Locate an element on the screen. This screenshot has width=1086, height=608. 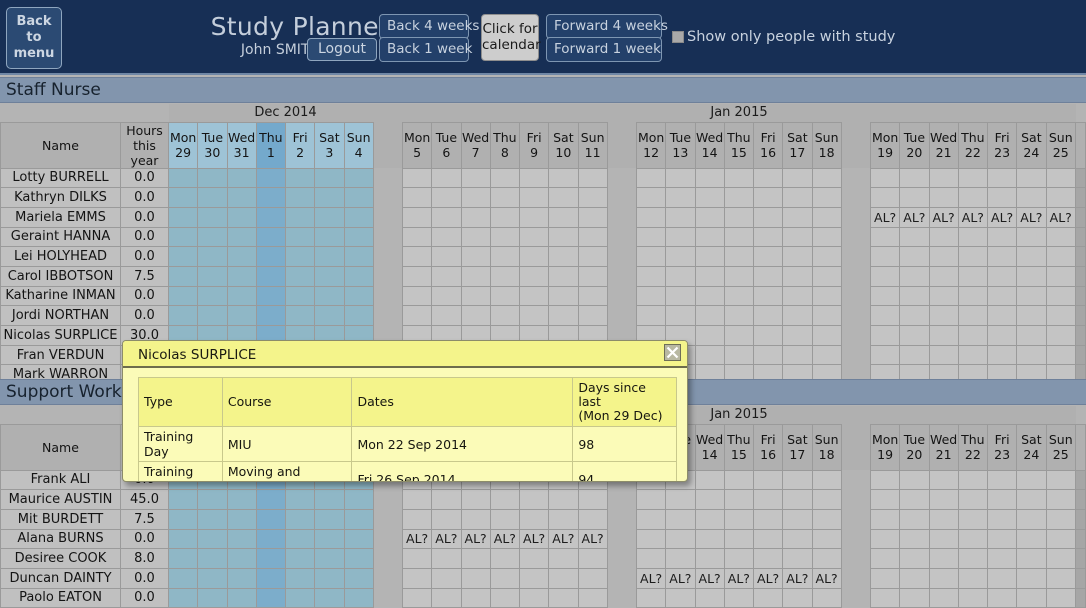
day-header-sat-24: Sat 24 is located at coordinates (1031, 447).